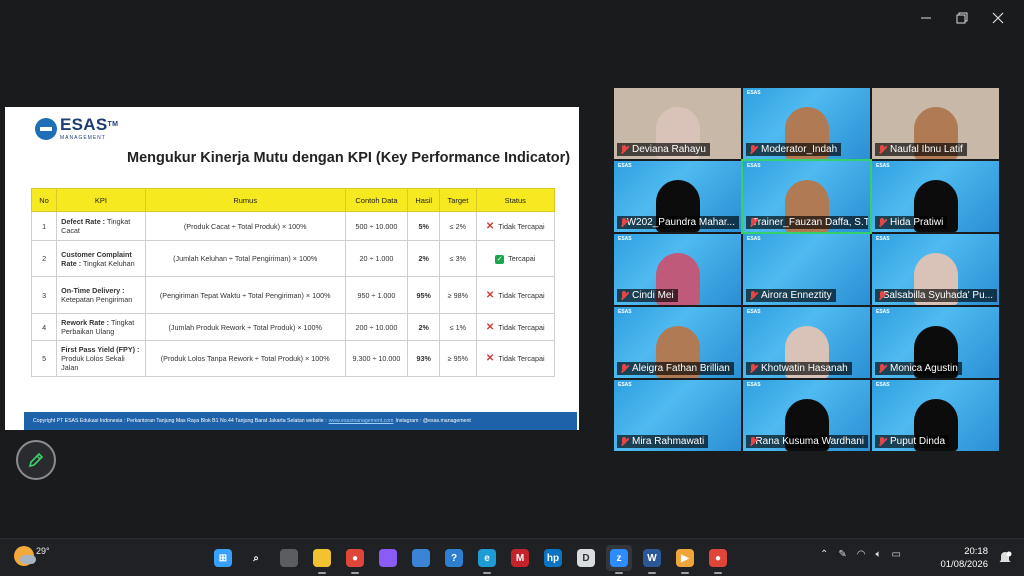  Describe the element at coordinates (677, 123) in the screenshot. I see `participant-tile: Deviana Rahayu` at that location.